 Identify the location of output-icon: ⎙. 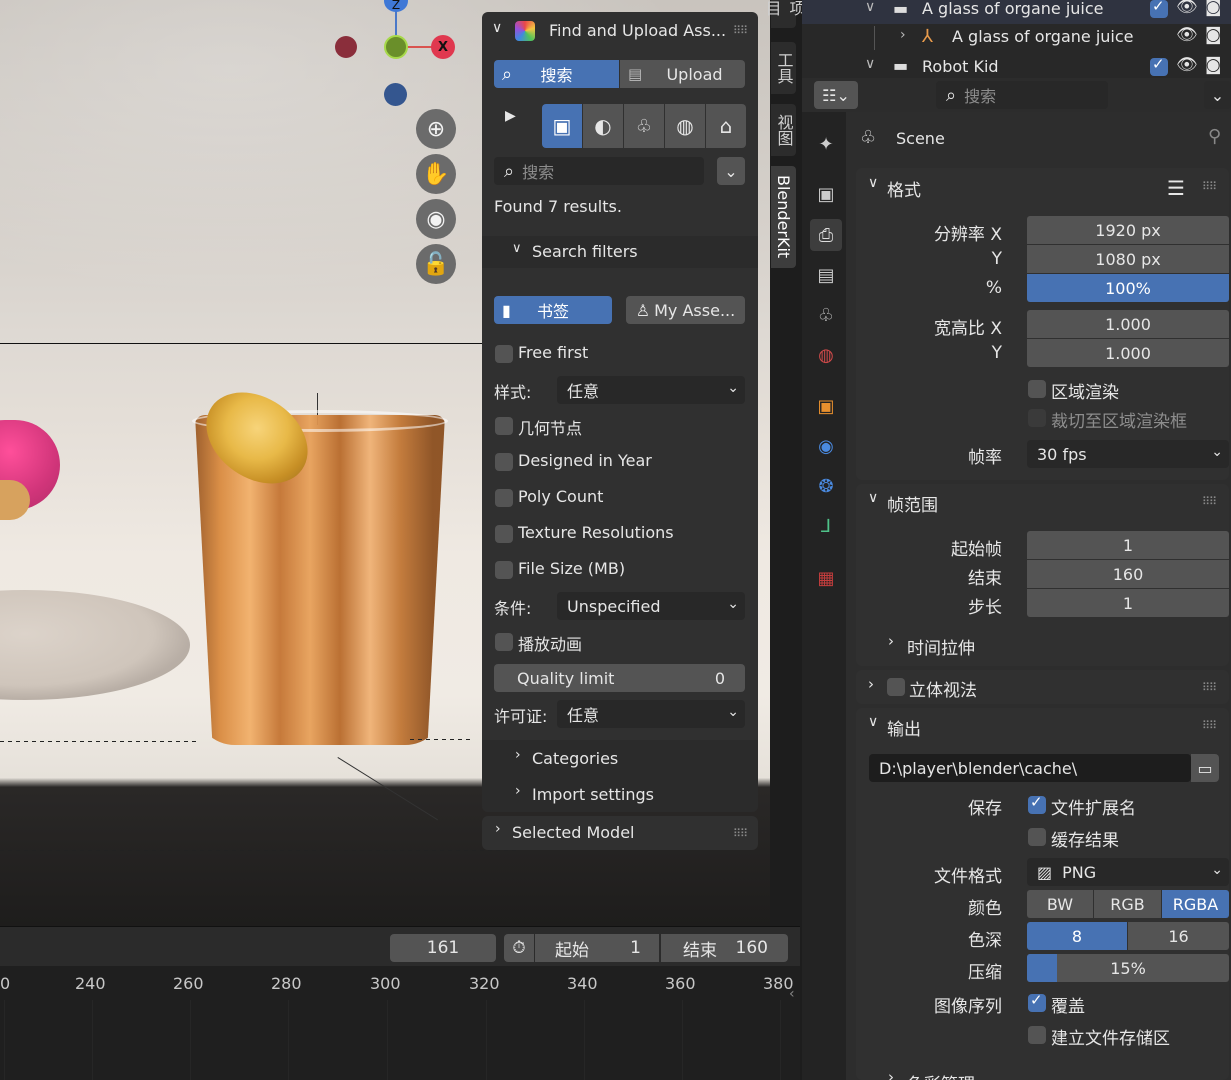
(826, 235).